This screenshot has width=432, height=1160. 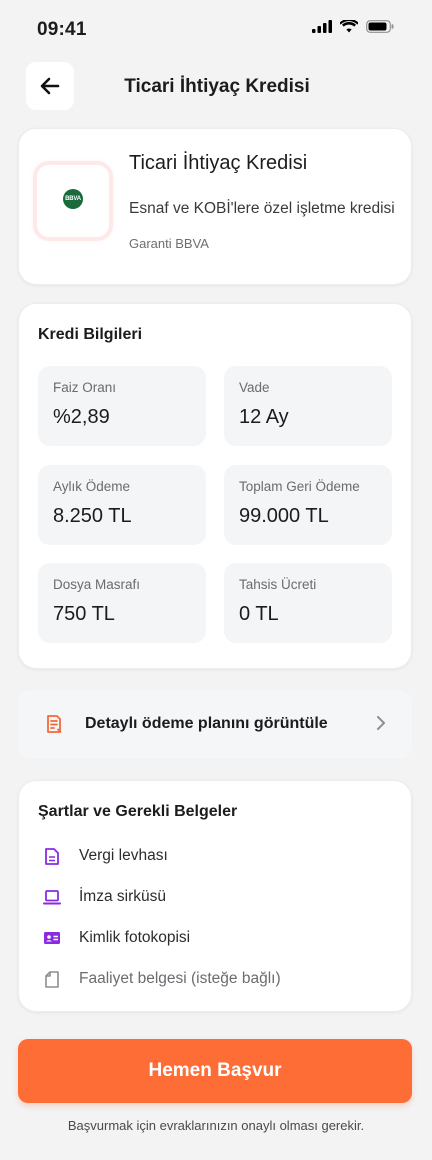 What do you see at coordinates (85, 387) in the screenshot?
I see `tile-label: Faiz Oranı` at bounding box center [85, 387].